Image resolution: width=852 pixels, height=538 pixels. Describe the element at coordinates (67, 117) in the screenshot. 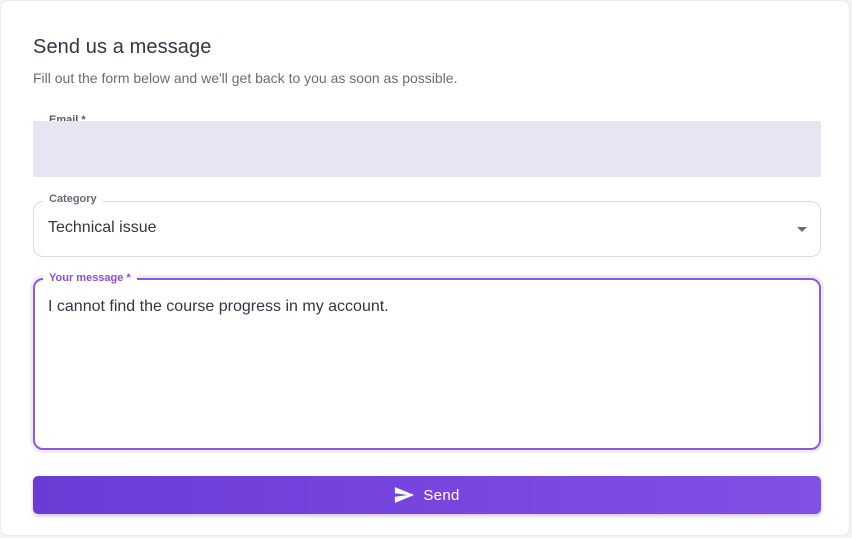

I see `email-label: Email *` at that location.